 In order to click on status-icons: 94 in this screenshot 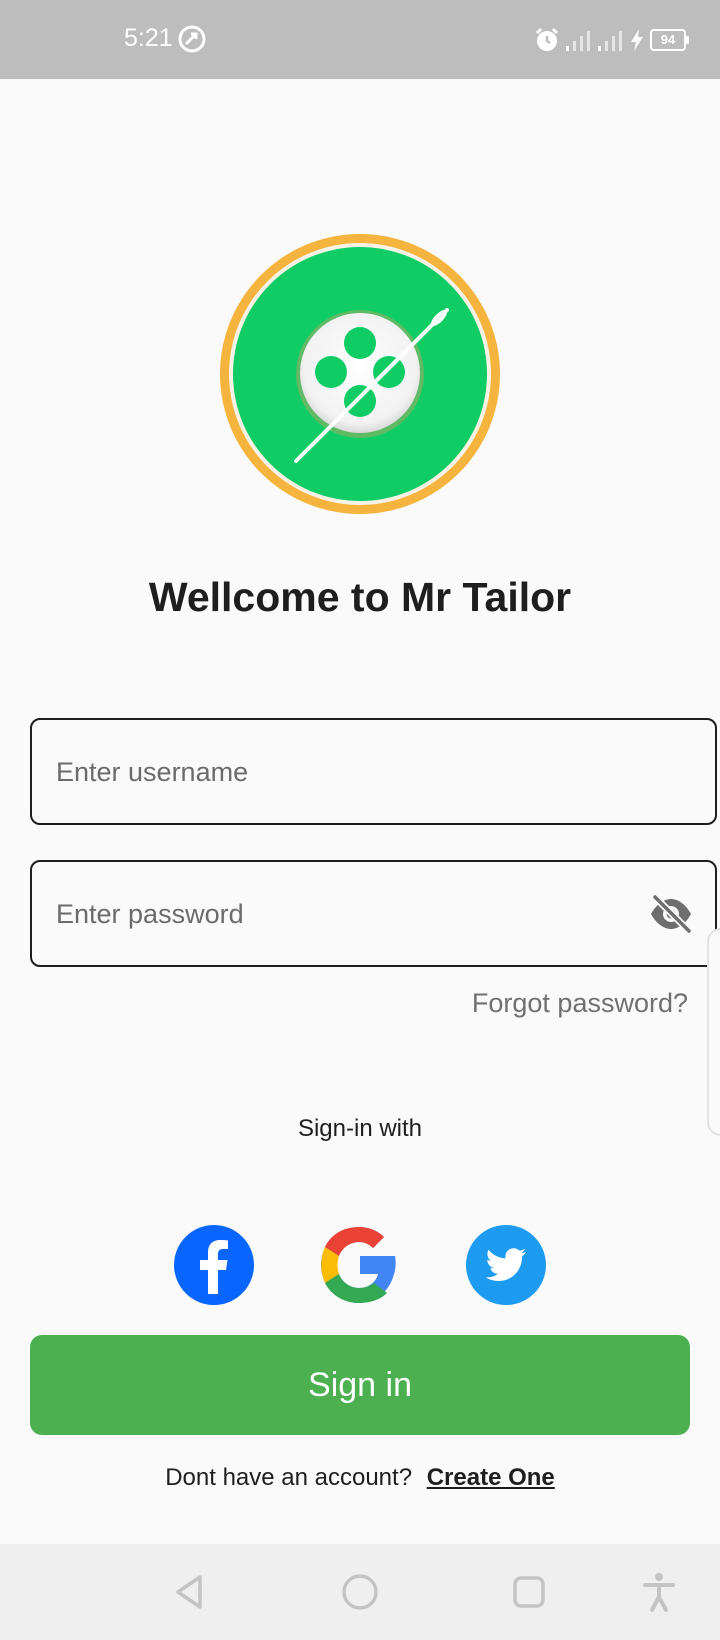, I will do `click(611, 40)`.